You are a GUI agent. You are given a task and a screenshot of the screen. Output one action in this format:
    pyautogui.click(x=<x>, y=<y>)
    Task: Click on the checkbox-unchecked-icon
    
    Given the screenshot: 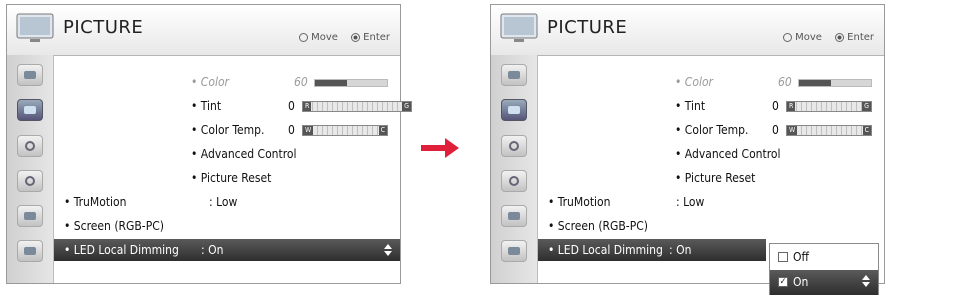 What is the action you would take?
    pyautogui.click(x=783, y=257)
    